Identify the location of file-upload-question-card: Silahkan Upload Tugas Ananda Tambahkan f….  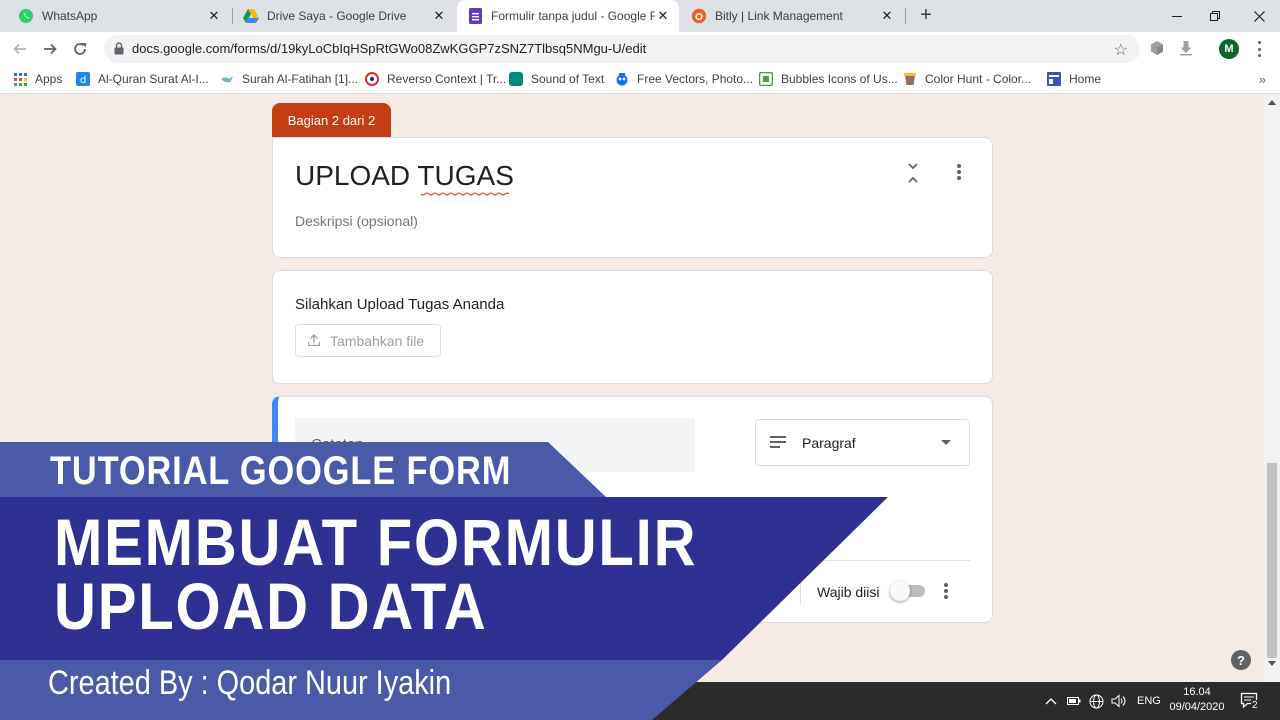
(632, 327).